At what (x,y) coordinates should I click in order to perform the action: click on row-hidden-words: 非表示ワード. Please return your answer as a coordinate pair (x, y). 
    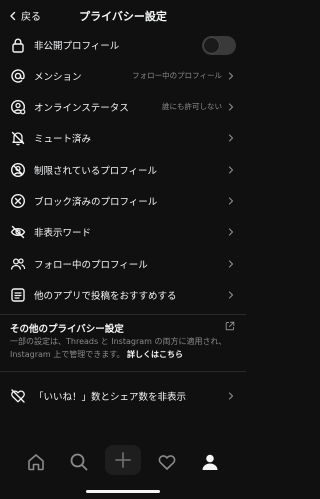
    Looking at the image, I should click on (123, 231).